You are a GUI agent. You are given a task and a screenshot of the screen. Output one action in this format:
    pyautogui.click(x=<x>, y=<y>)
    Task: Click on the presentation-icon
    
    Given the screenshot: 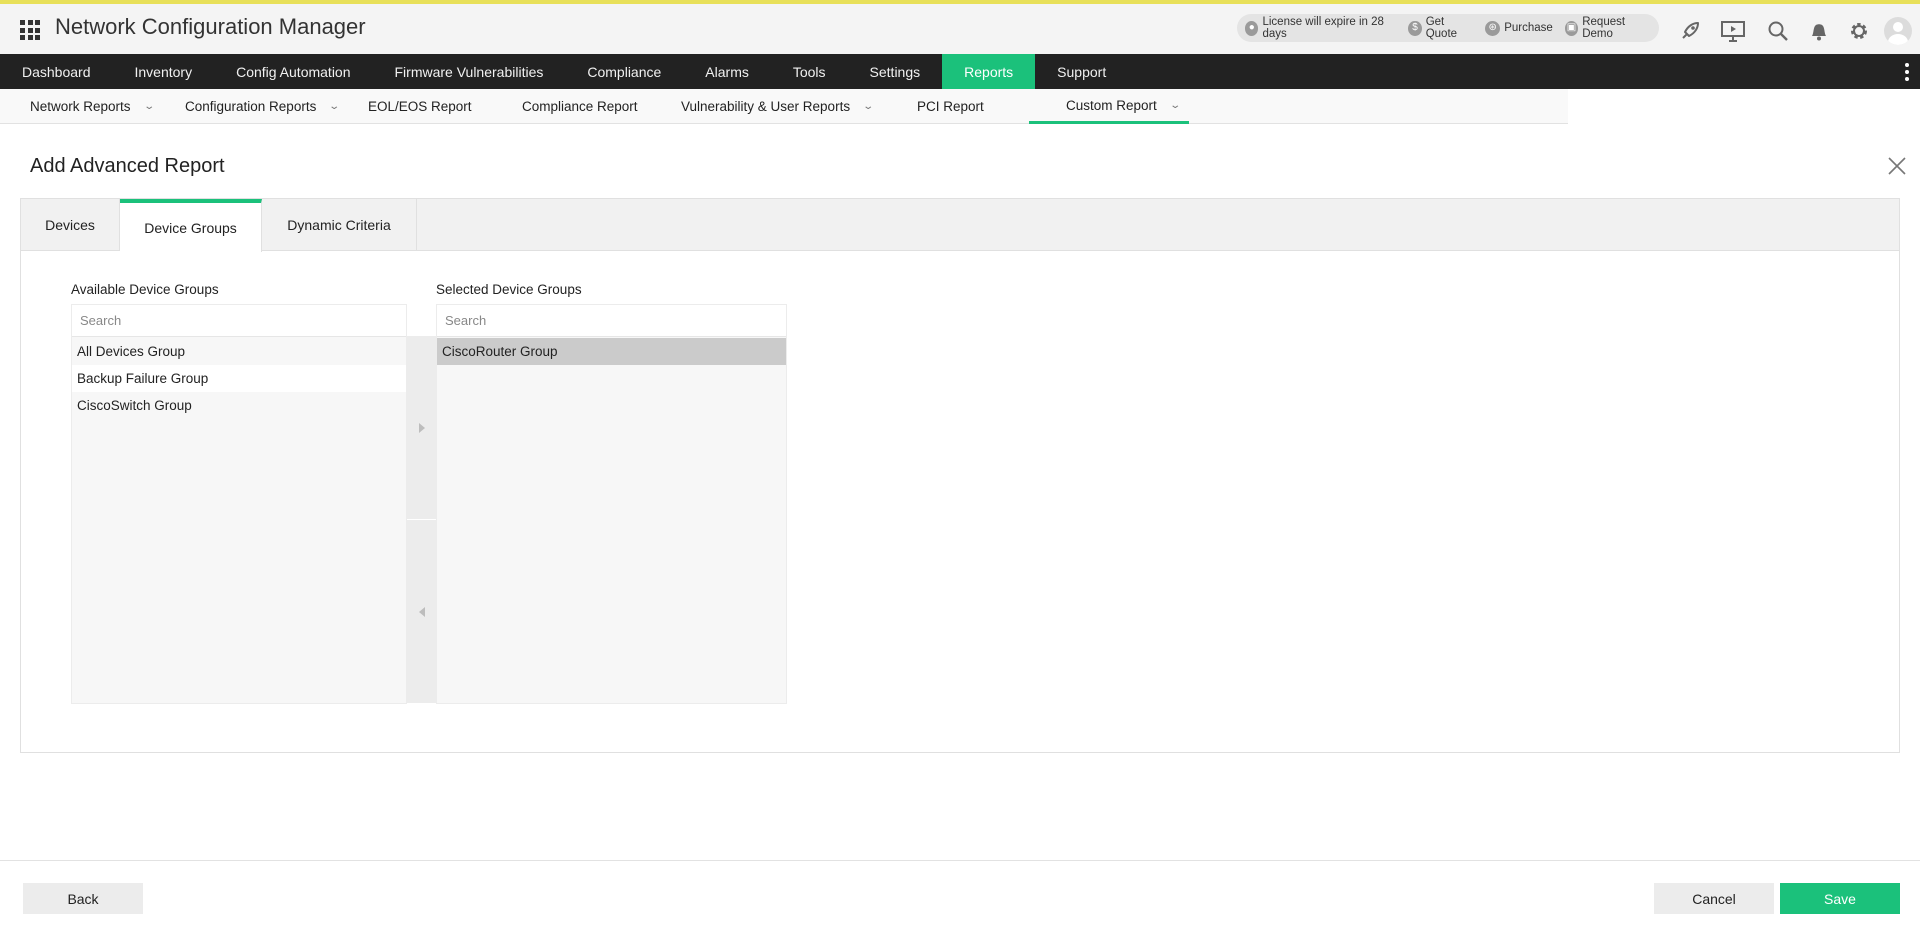 What is the action you would take?
    pyautogui.click(x=1733, y=31)
    